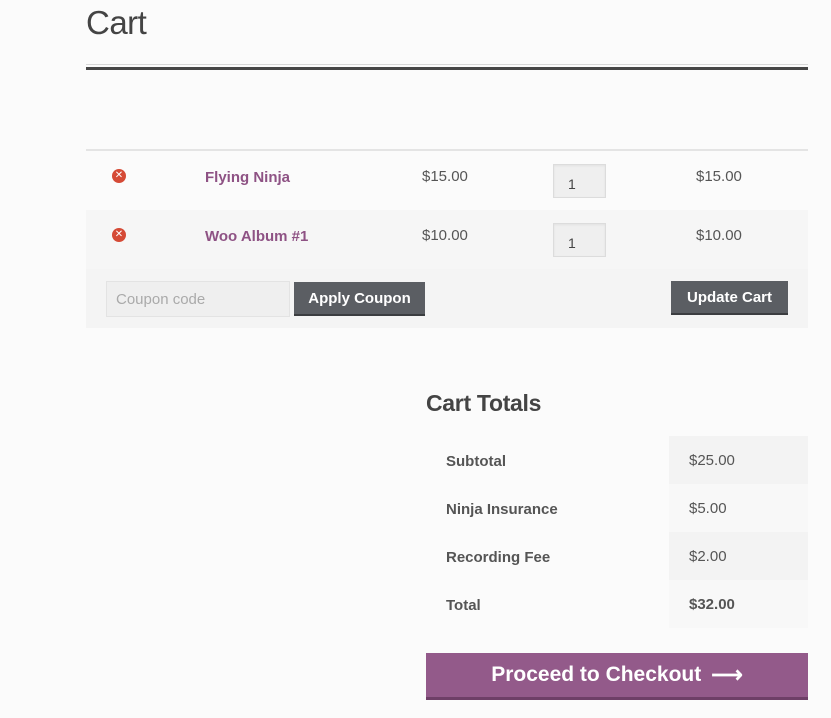 The height and width of the screenshot is (718, 831). What do you see at coordinates (247, 177) in the screenshot?
I see `product-name-link: Flying Ninja` at bounding box center [247, 177].